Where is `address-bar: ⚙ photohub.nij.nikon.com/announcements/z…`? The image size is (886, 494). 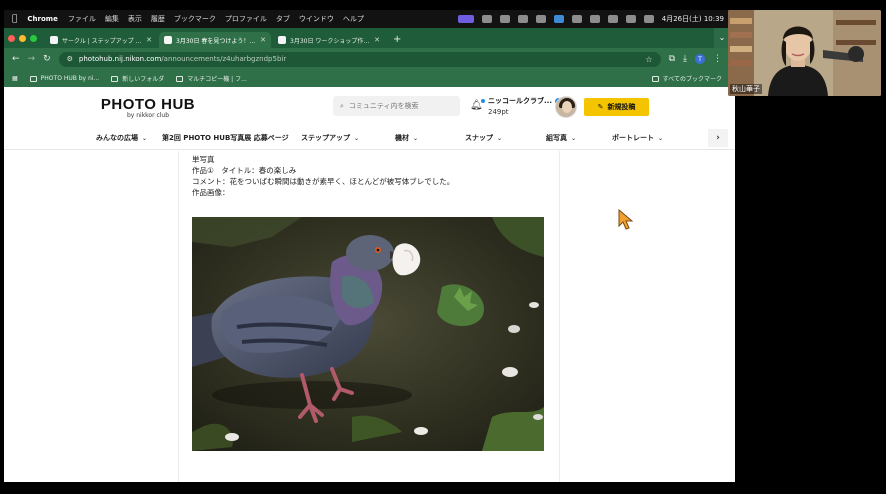
address-bar: ⚙ photohub.nij.nikon.com/announcements/z… is located at coordinates (359, 59).